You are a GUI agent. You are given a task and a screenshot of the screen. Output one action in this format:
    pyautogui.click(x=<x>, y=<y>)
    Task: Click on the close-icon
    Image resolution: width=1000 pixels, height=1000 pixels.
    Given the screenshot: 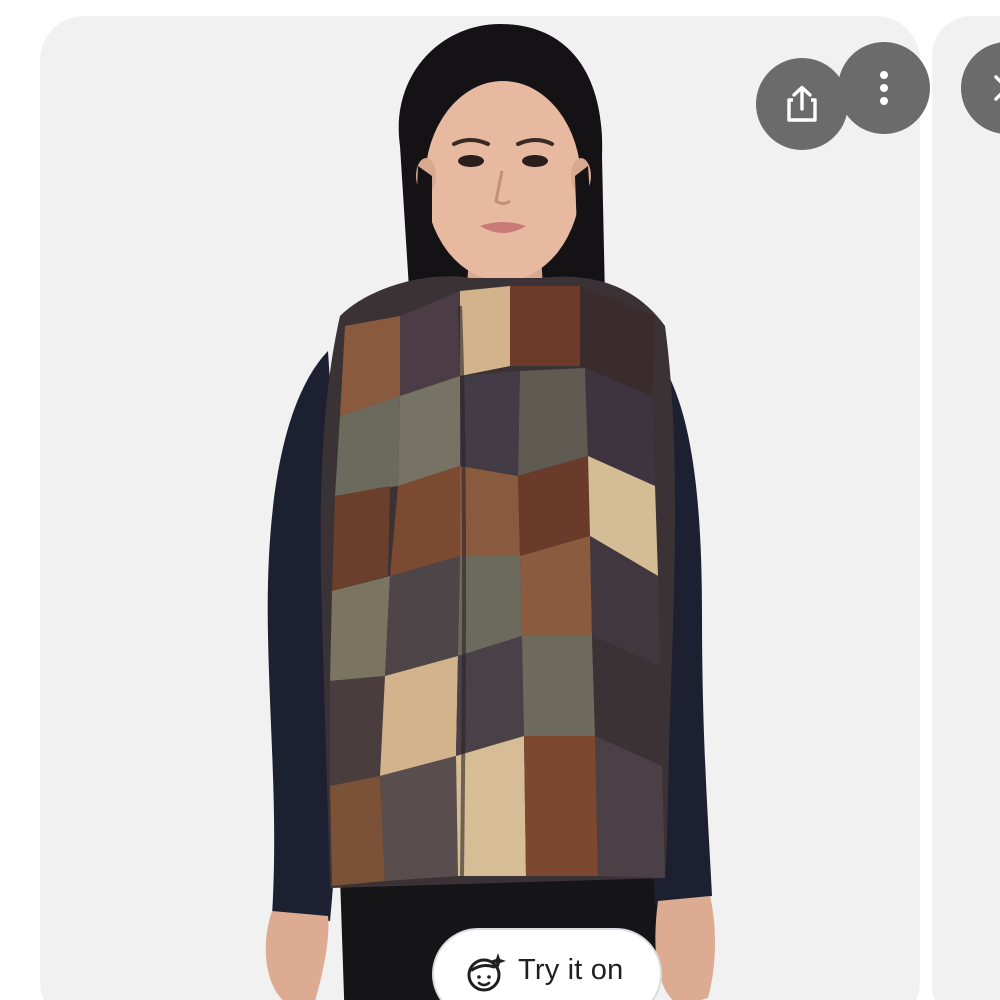 What is the action you would take?
    pyautogui.click(x=996, y=88)
    